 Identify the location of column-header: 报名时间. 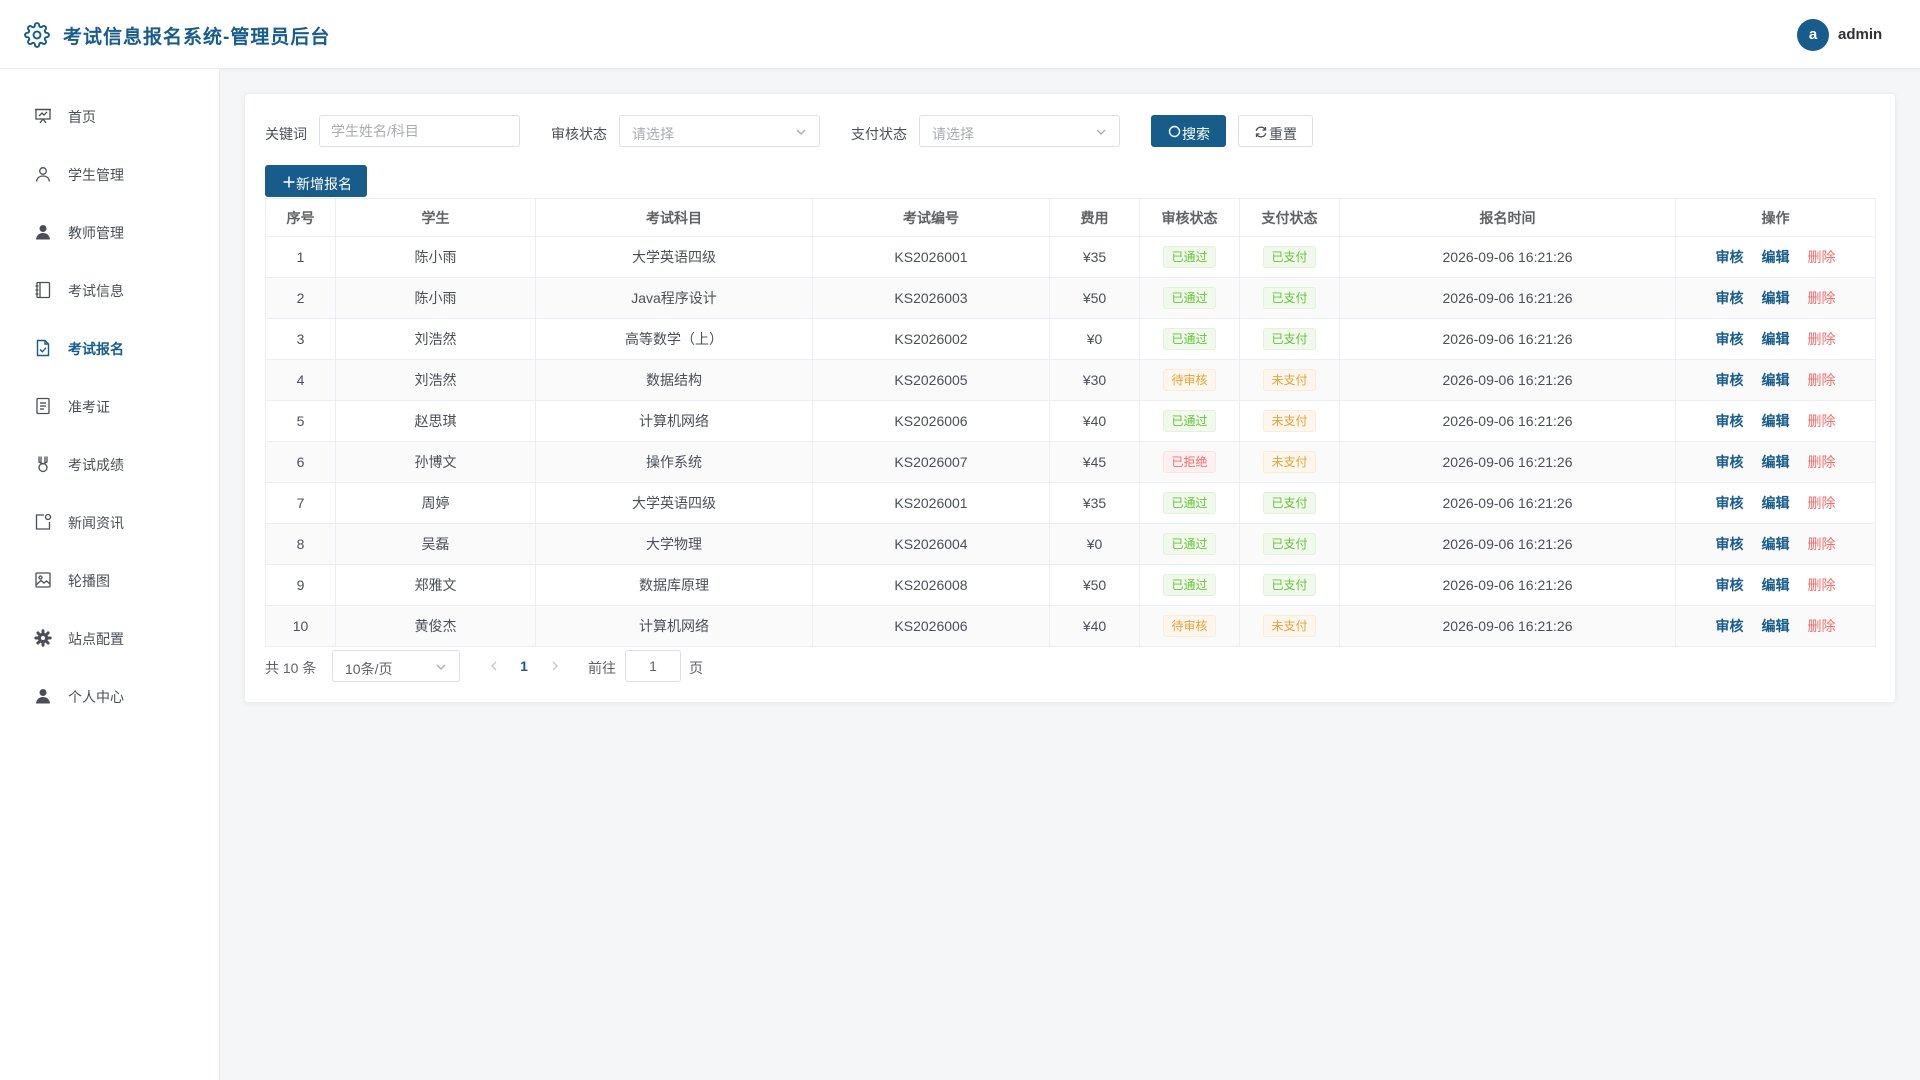
(1507, 217).